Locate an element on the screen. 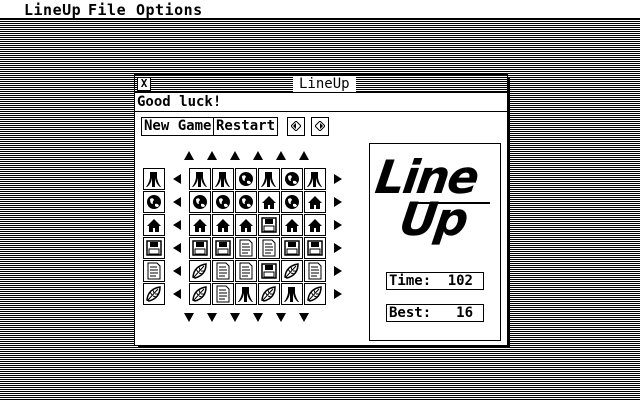 The height and width of the screenshot is (400, 640). diamond-right-icon is located at coordinates (320, 126).